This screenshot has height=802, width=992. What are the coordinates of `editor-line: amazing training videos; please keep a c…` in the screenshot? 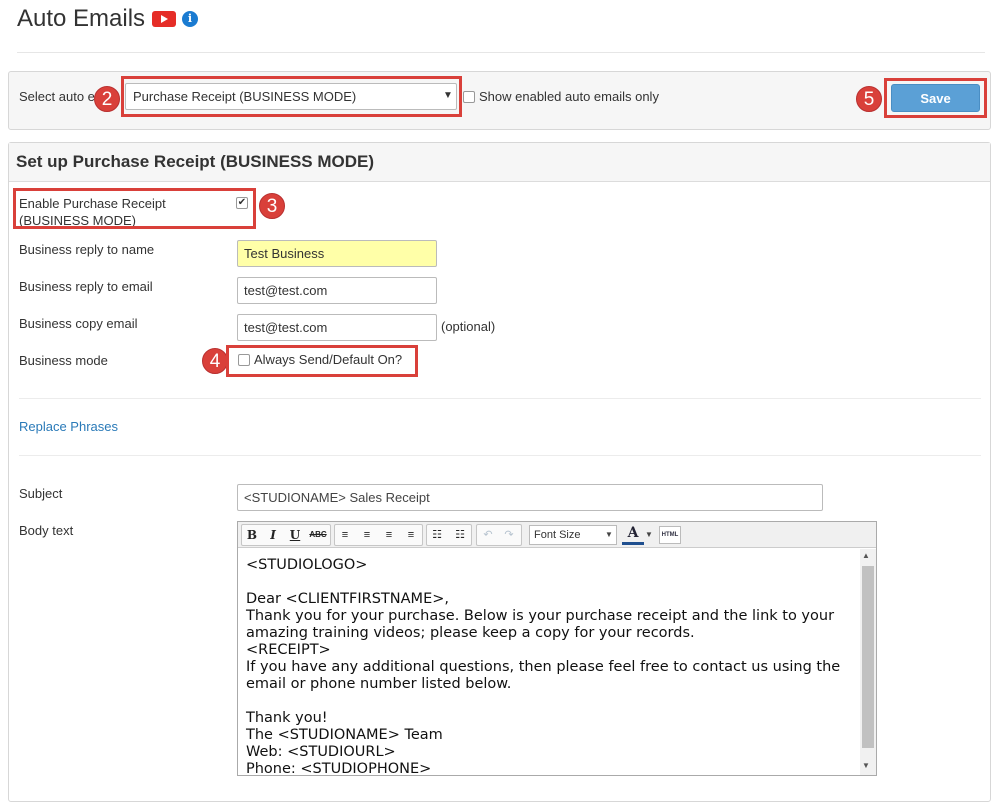 It's located at (470, 633).